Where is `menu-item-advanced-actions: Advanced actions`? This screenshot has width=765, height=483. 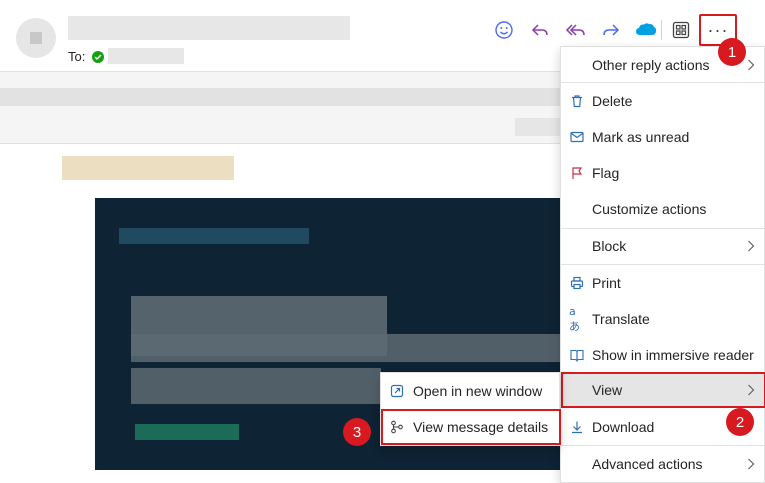 menu-item-advanced-actions: Advanced actions is located at coordinates (663, 464).